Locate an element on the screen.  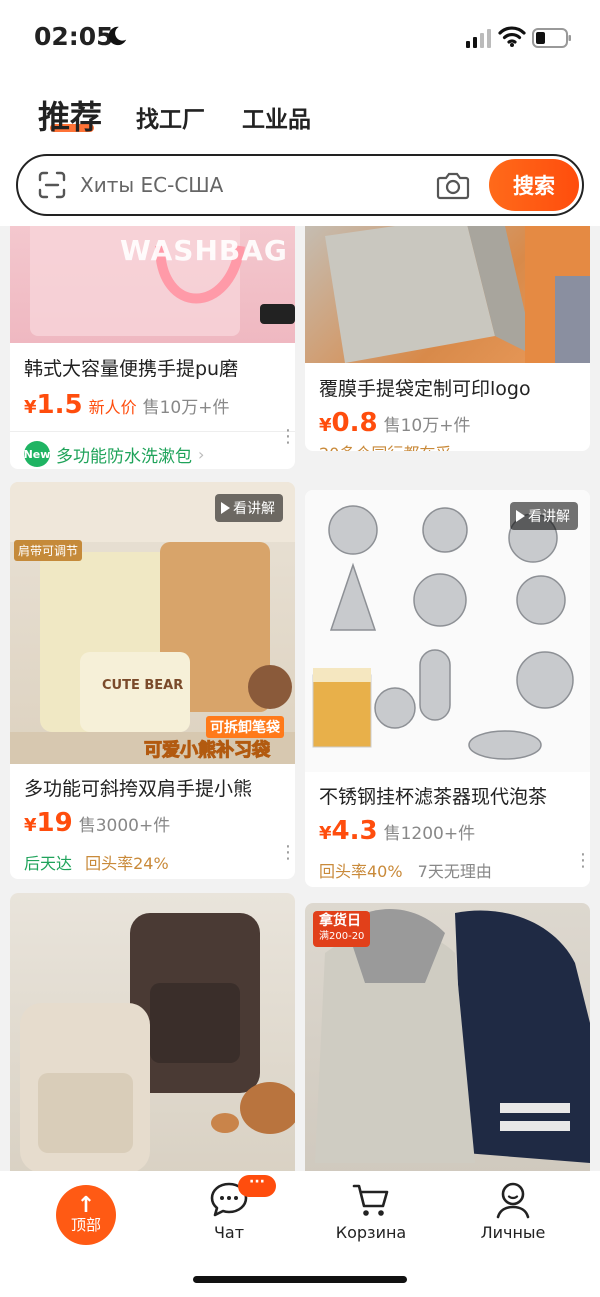
nav-chat: ··· Чат is located at coordinates (229, 1208).